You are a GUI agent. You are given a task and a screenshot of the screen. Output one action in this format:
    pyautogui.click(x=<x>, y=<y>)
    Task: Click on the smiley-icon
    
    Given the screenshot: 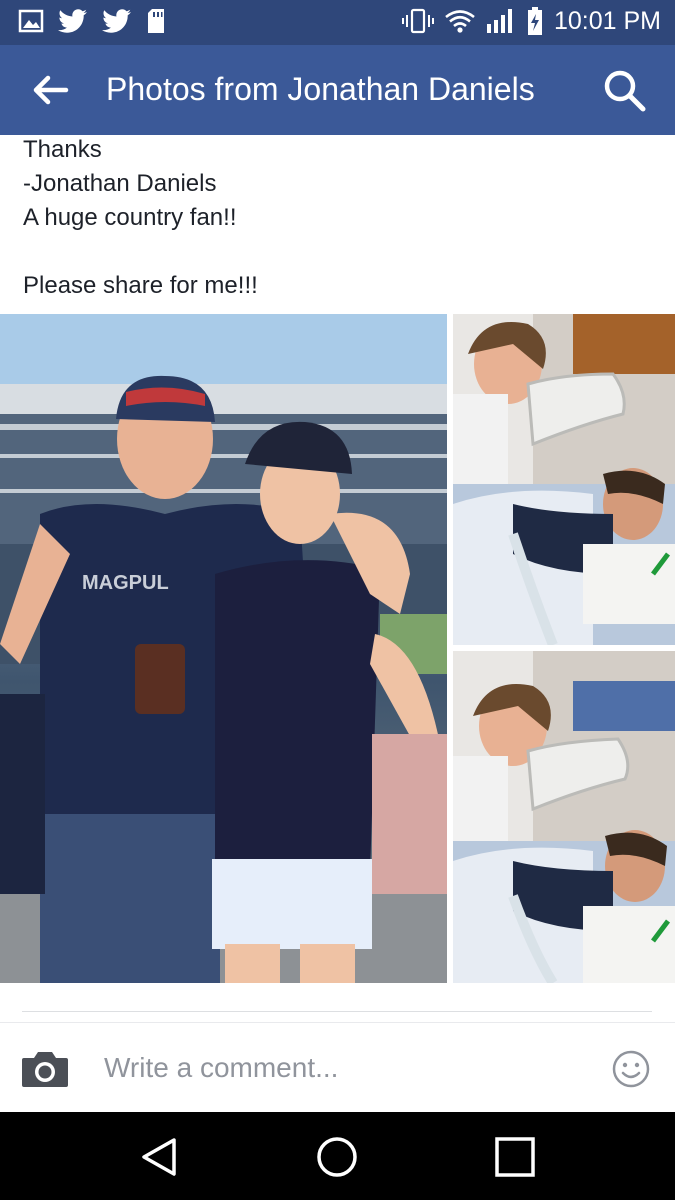 What is the action you would take?
    pyautogui.click(x=631, y=1069)
    